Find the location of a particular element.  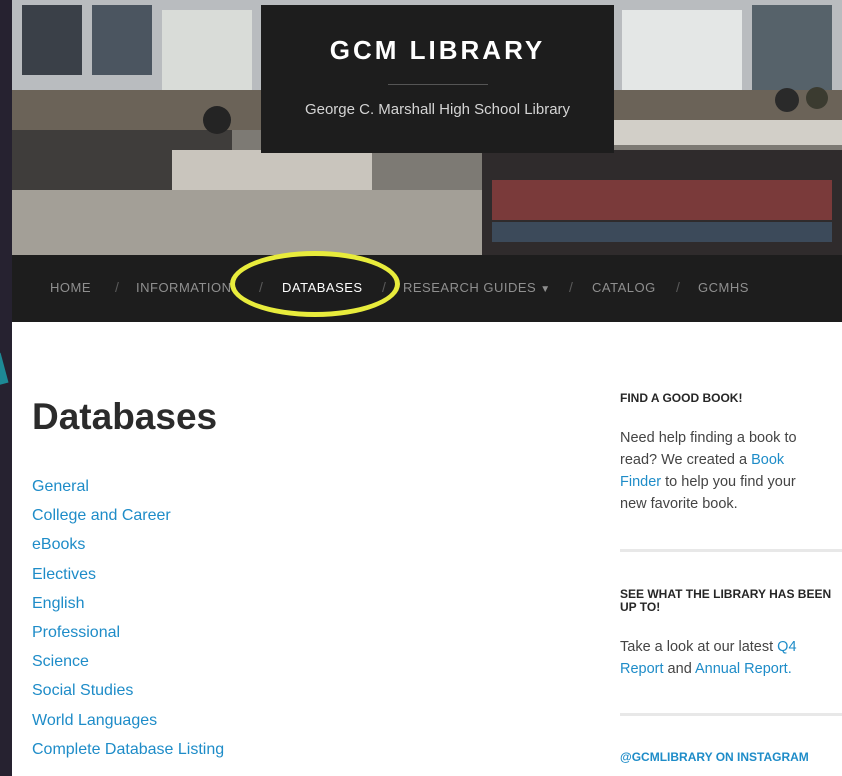

database-link-world-languages: World Languages is located at coordinates (128, 726).